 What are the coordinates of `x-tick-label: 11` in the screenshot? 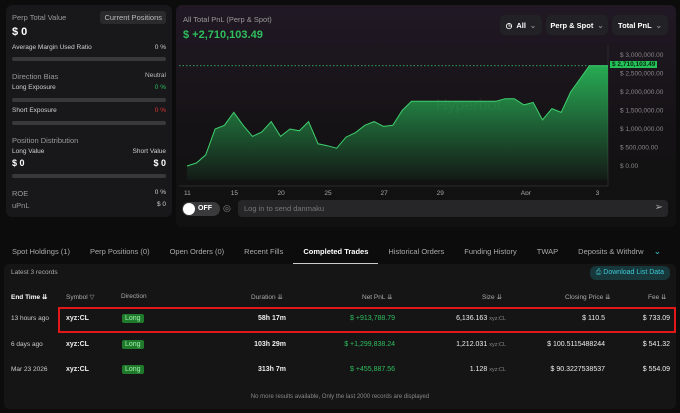 It's located at (187, 192).